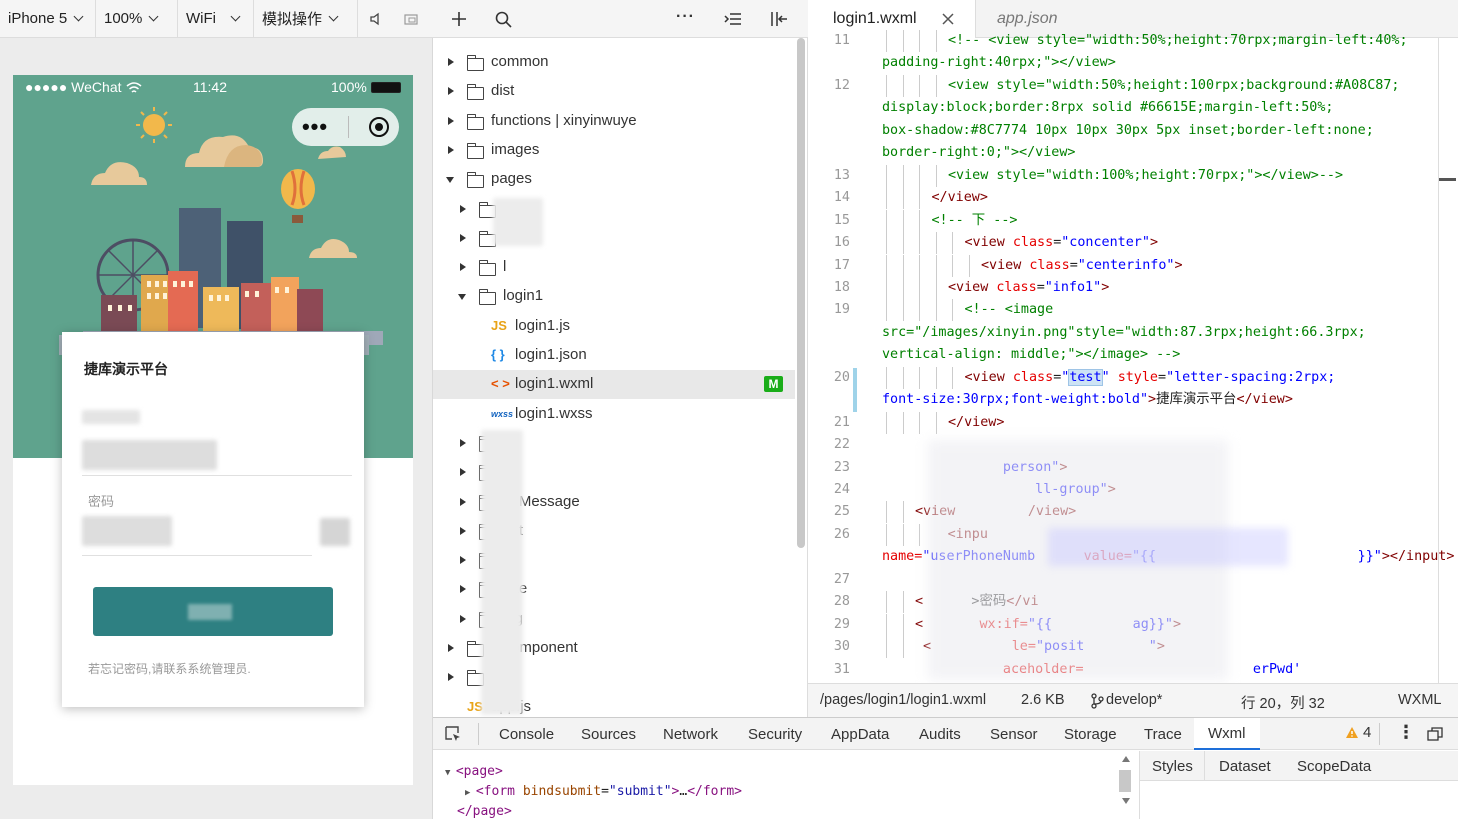  I want to click on tab-appdata: AppData, so click(860, 734).